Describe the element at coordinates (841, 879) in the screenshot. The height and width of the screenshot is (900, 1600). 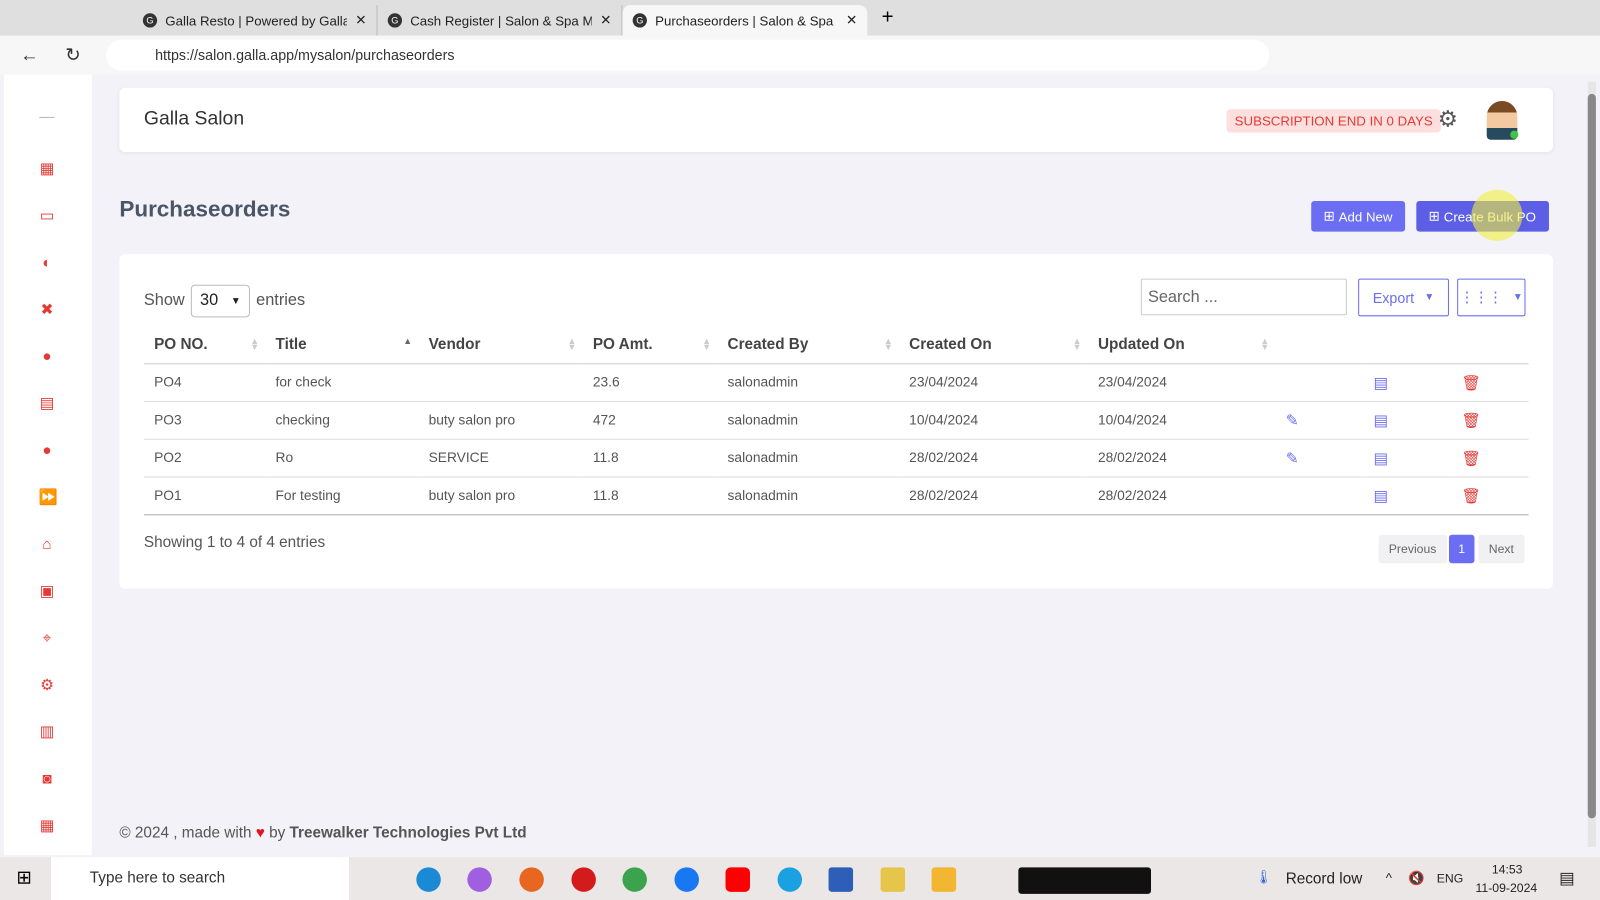
I see `store-icon` at that location.